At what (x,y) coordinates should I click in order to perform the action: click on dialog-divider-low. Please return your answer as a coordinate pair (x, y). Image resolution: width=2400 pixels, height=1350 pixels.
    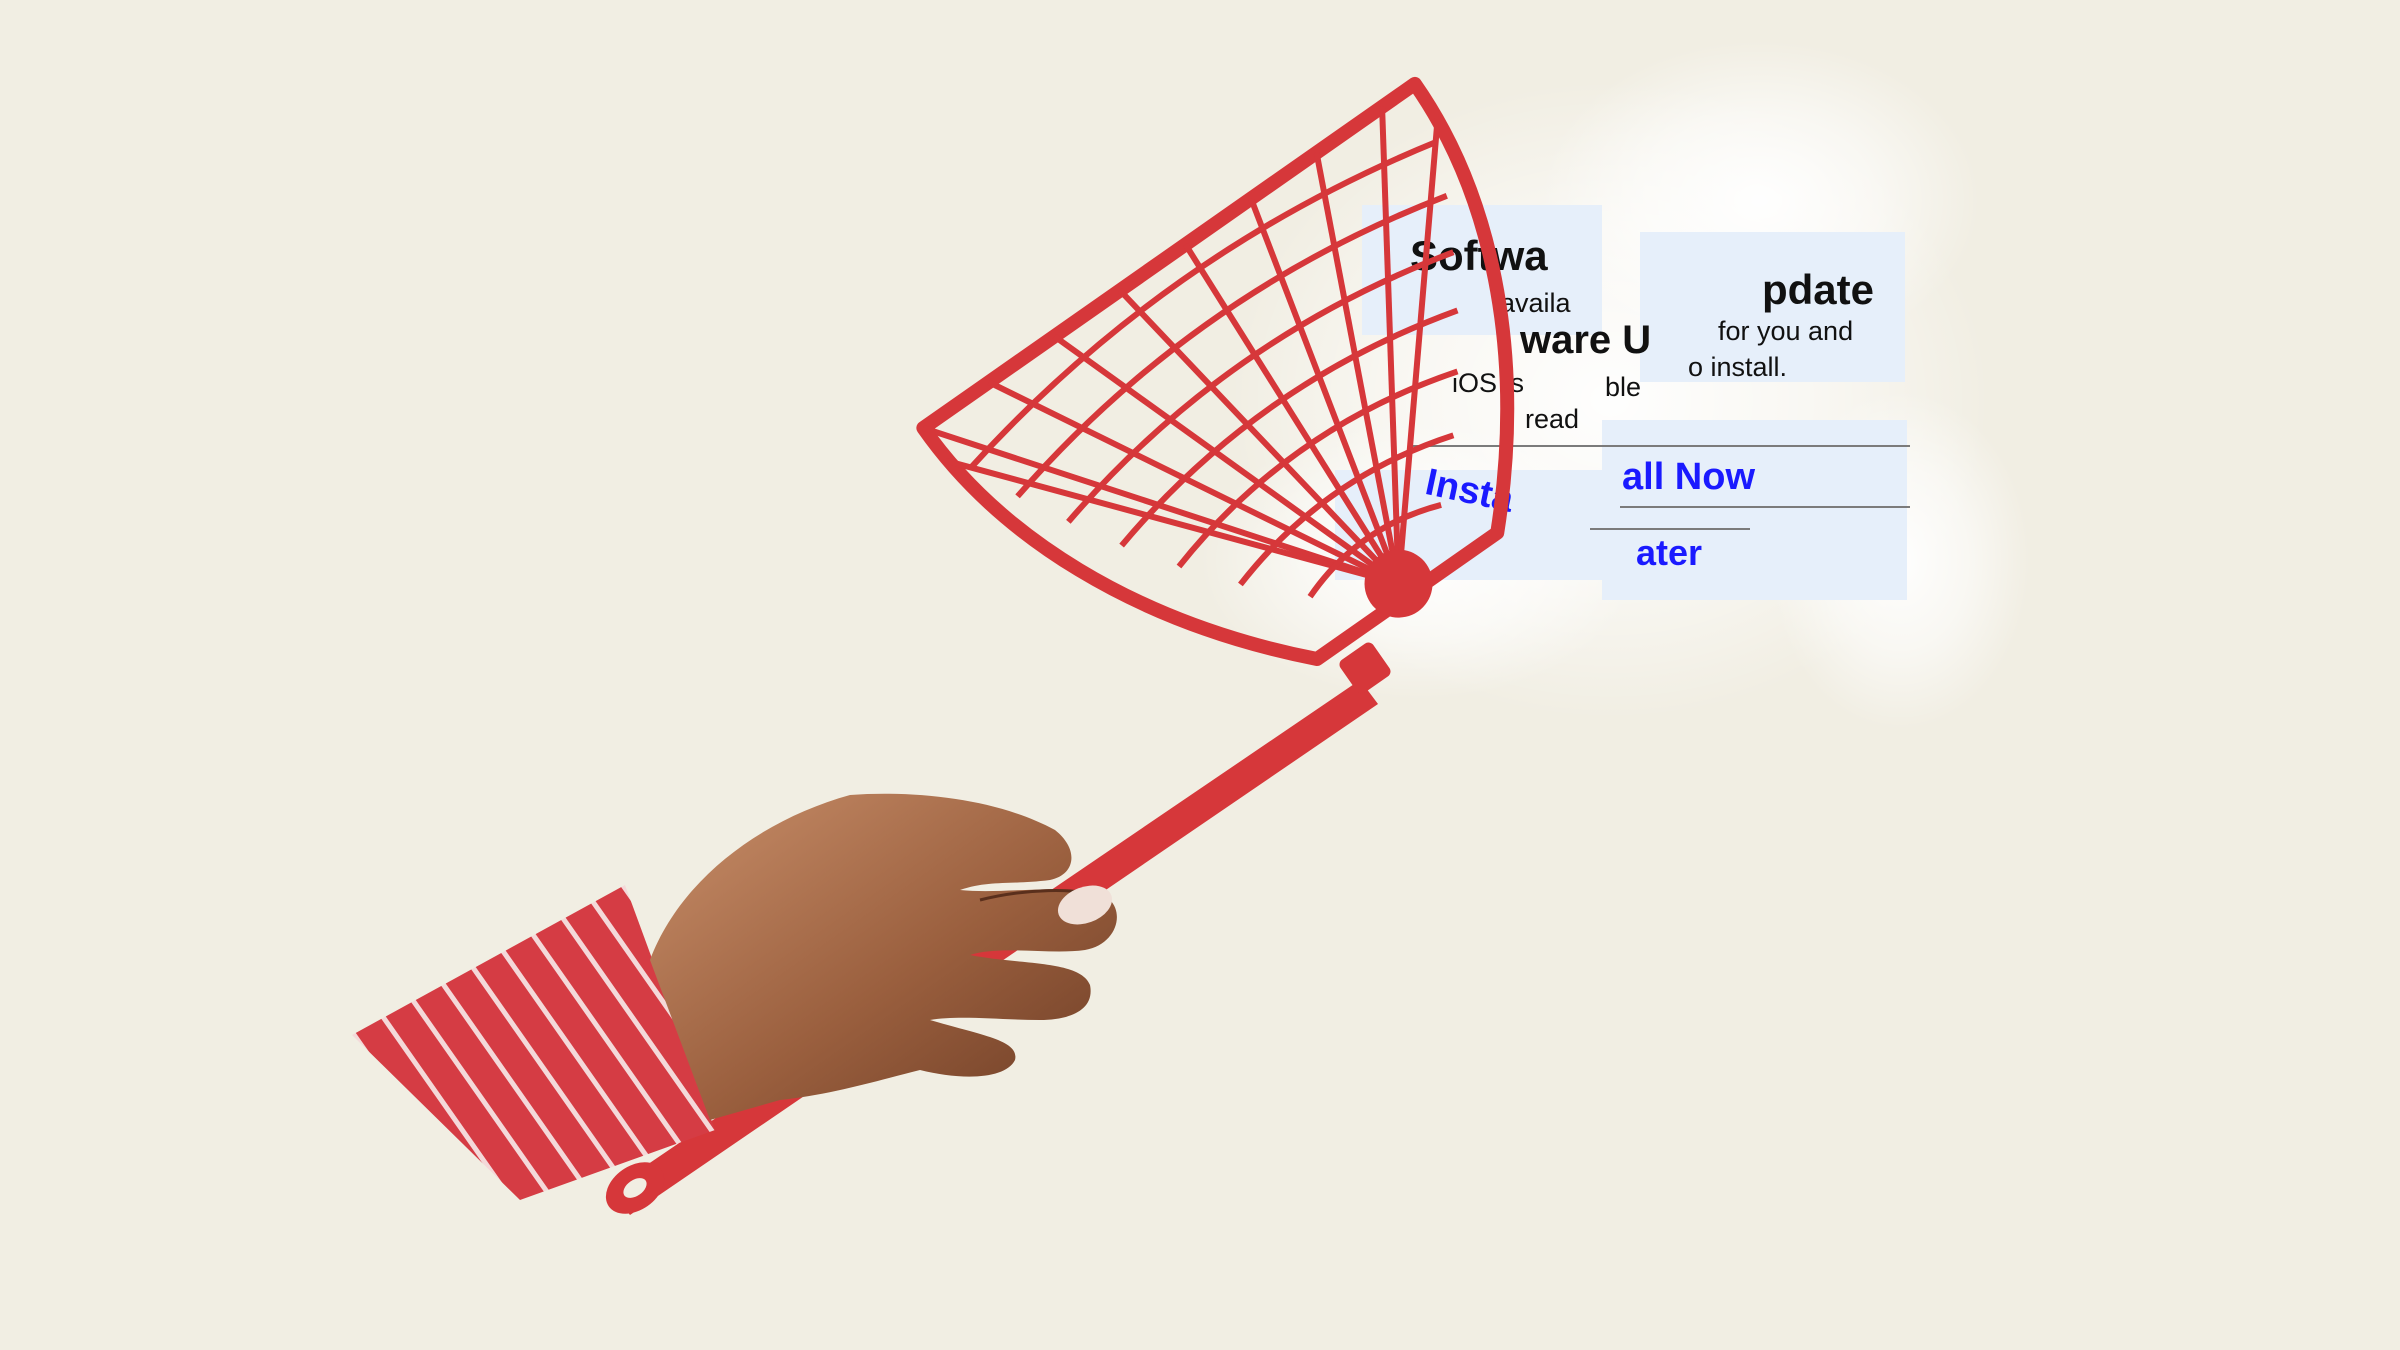
    Looking at the image, I should click on (1670, 529).